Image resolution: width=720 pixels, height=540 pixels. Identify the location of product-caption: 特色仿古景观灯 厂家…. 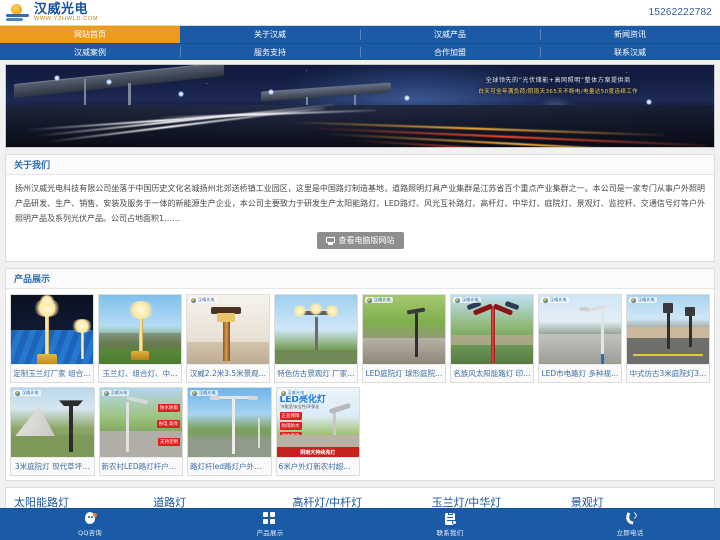
(316, 373).